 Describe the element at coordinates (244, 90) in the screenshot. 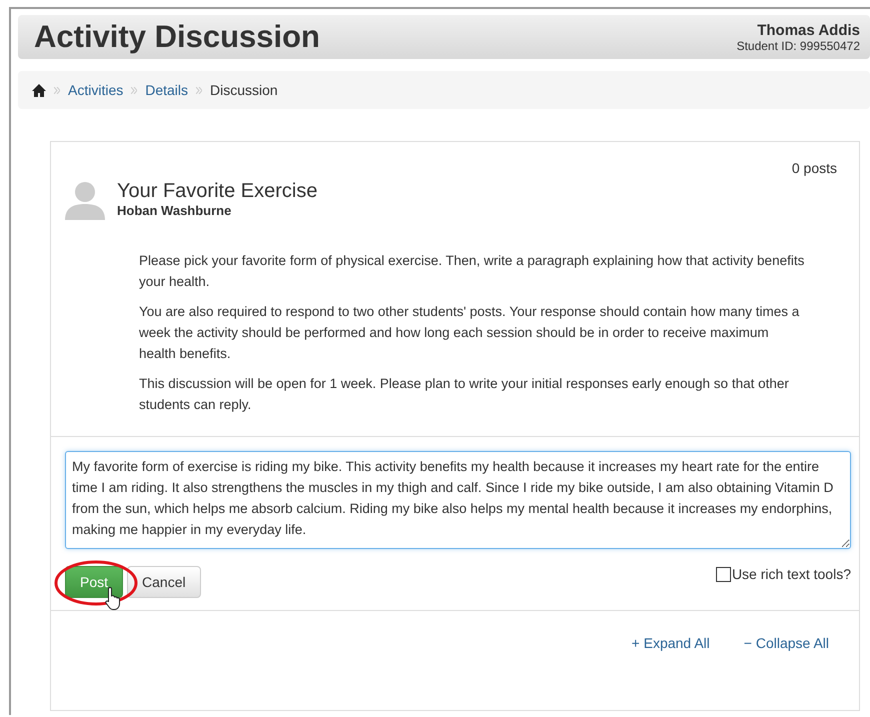

I see `breadcrumb-current: Discussion` at that location.